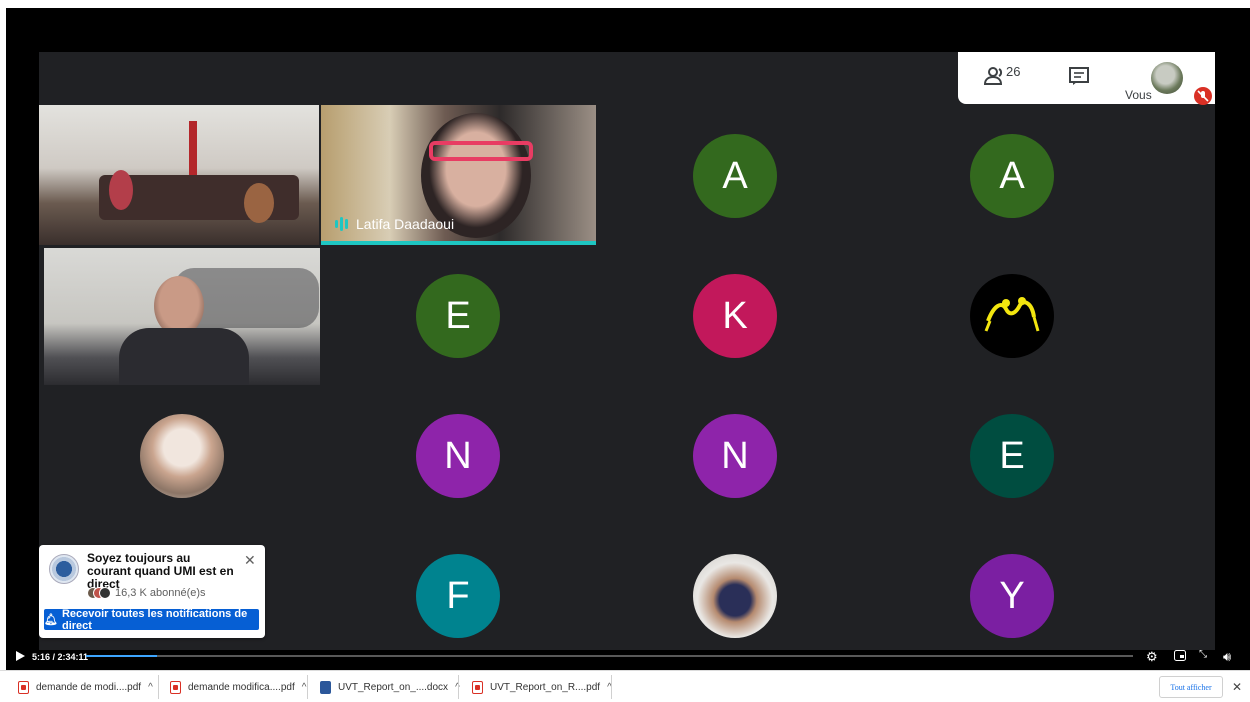  I want to click on download-item: UVT_Report_on_....docx ^, so click(390, 687).